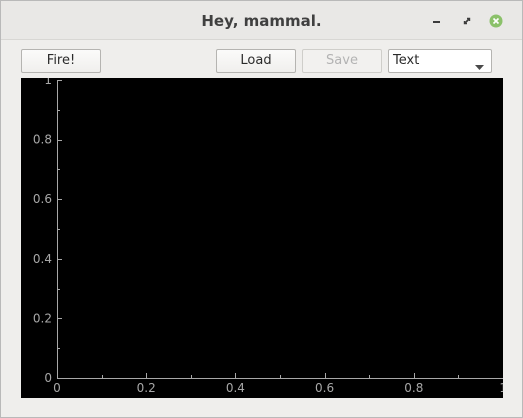 This screenshot has width=523, height=418. What do you see at coordinates (61, 61) in the screenshot?
I see `fire-button: Fire!` at bounding box center [61, 61].